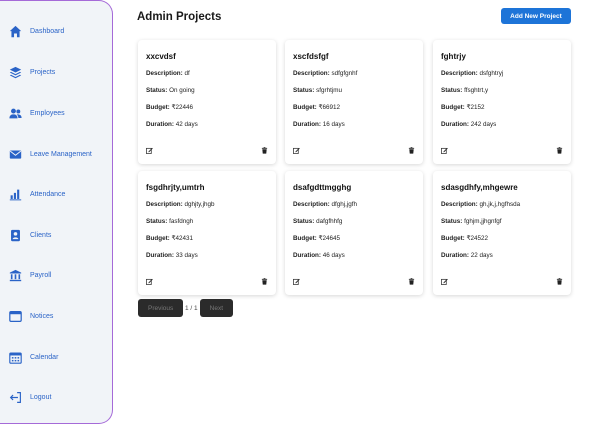 The image size is (602, 426). I want to click on pagination: Previous 1 / 1 Next, so click(185, 308).